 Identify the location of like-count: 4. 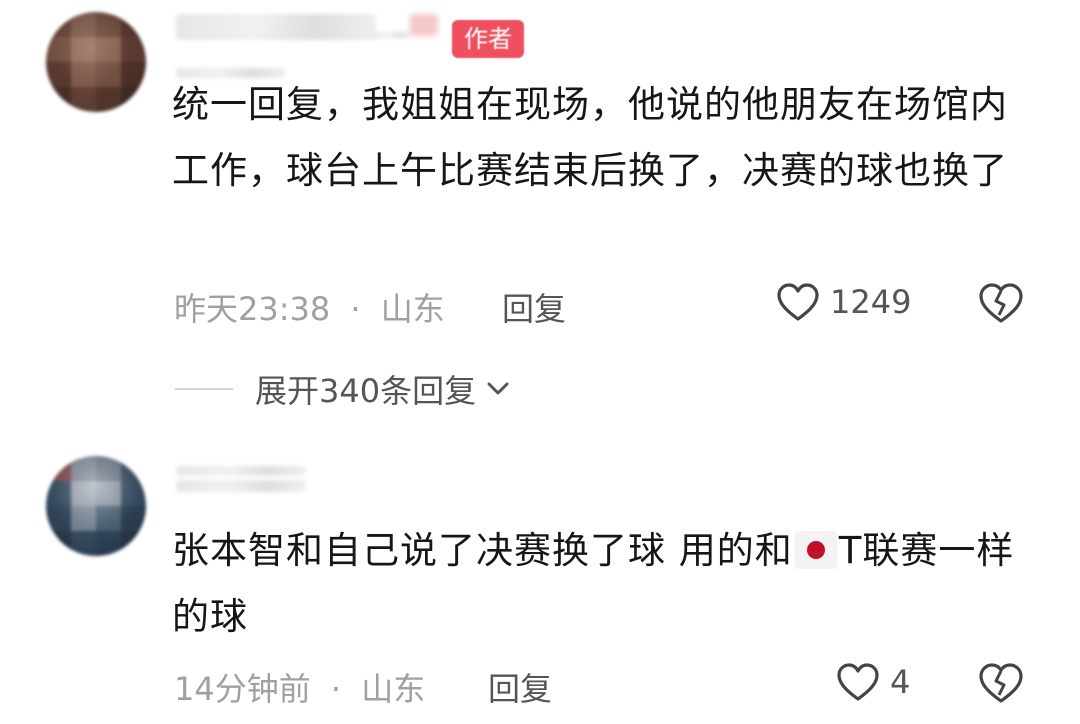
(900, 682).